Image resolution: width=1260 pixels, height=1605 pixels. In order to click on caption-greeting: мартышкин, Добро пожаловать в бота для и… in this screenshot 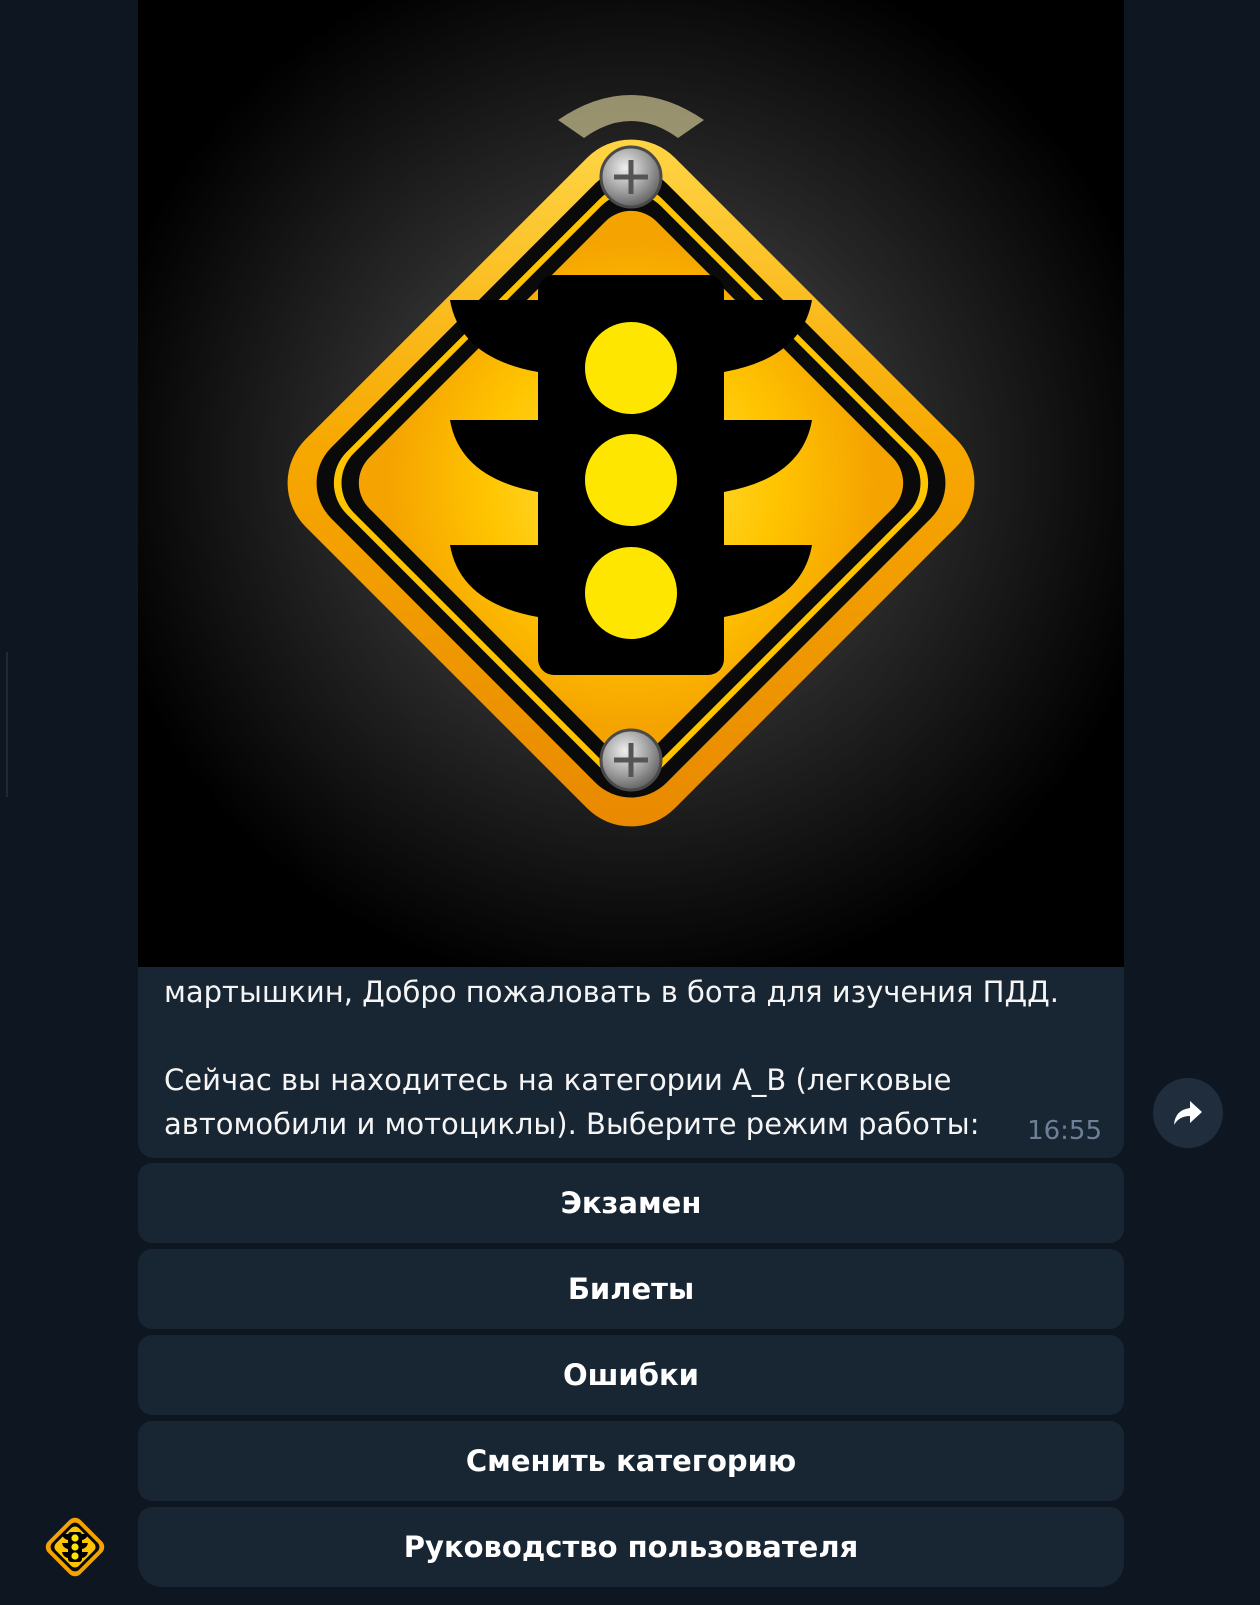, I will do `click(612, 992)`.